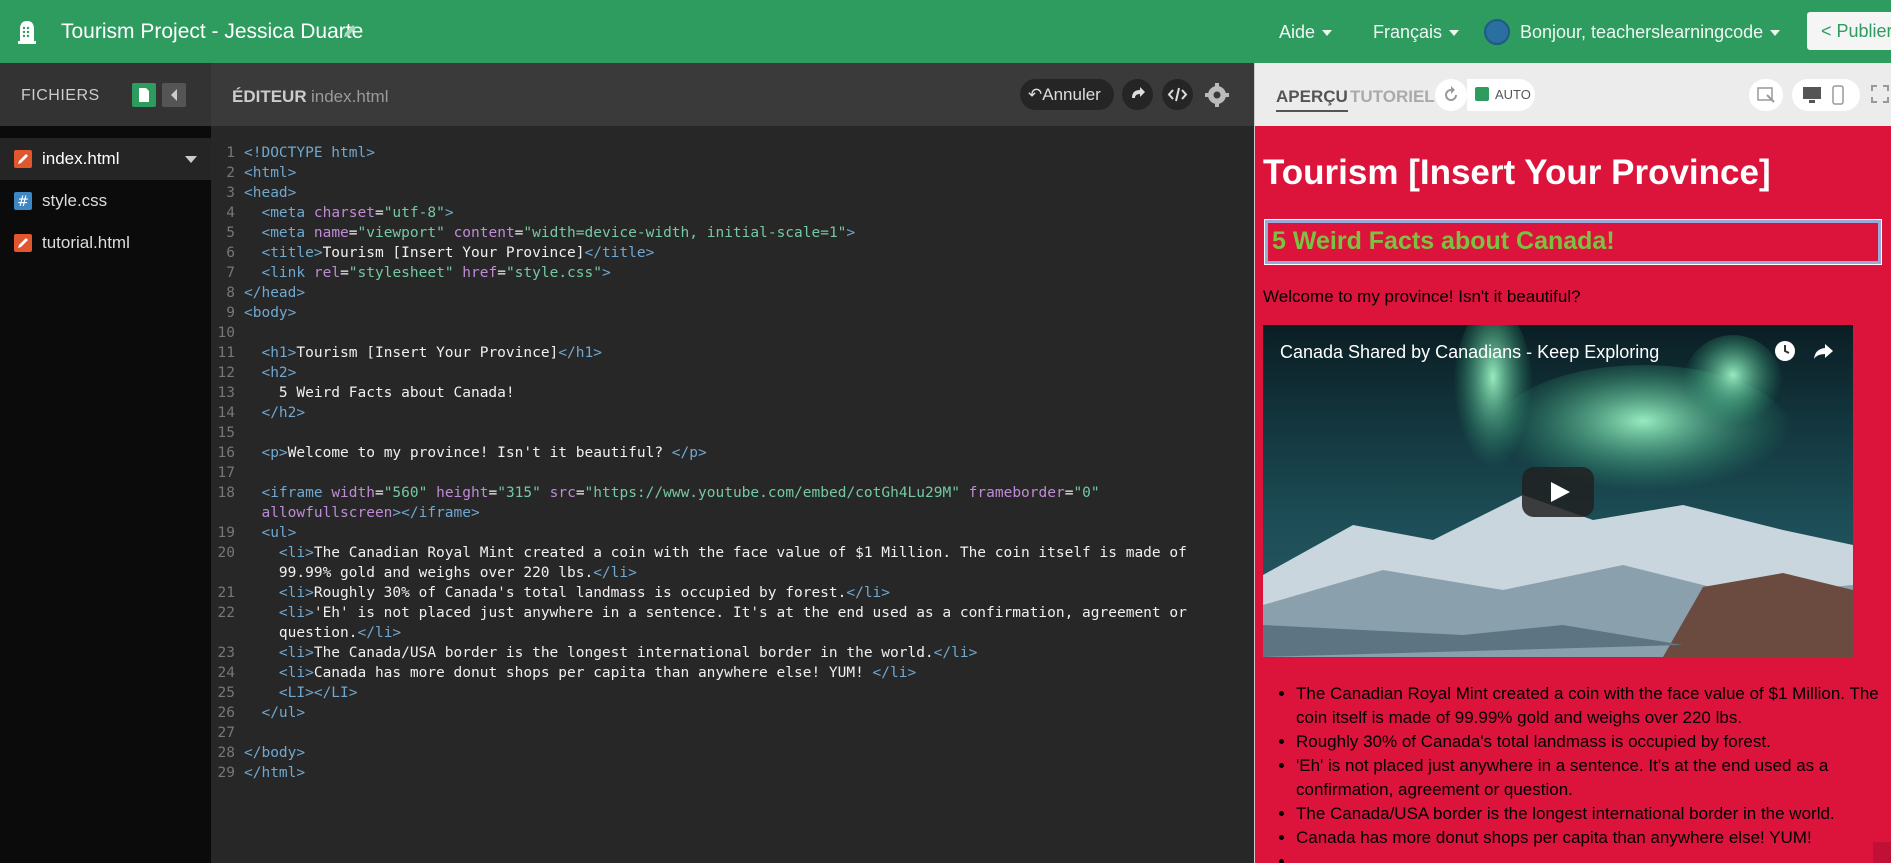  I want to click on file-item-style-css: # style.css, so click(105, 201).